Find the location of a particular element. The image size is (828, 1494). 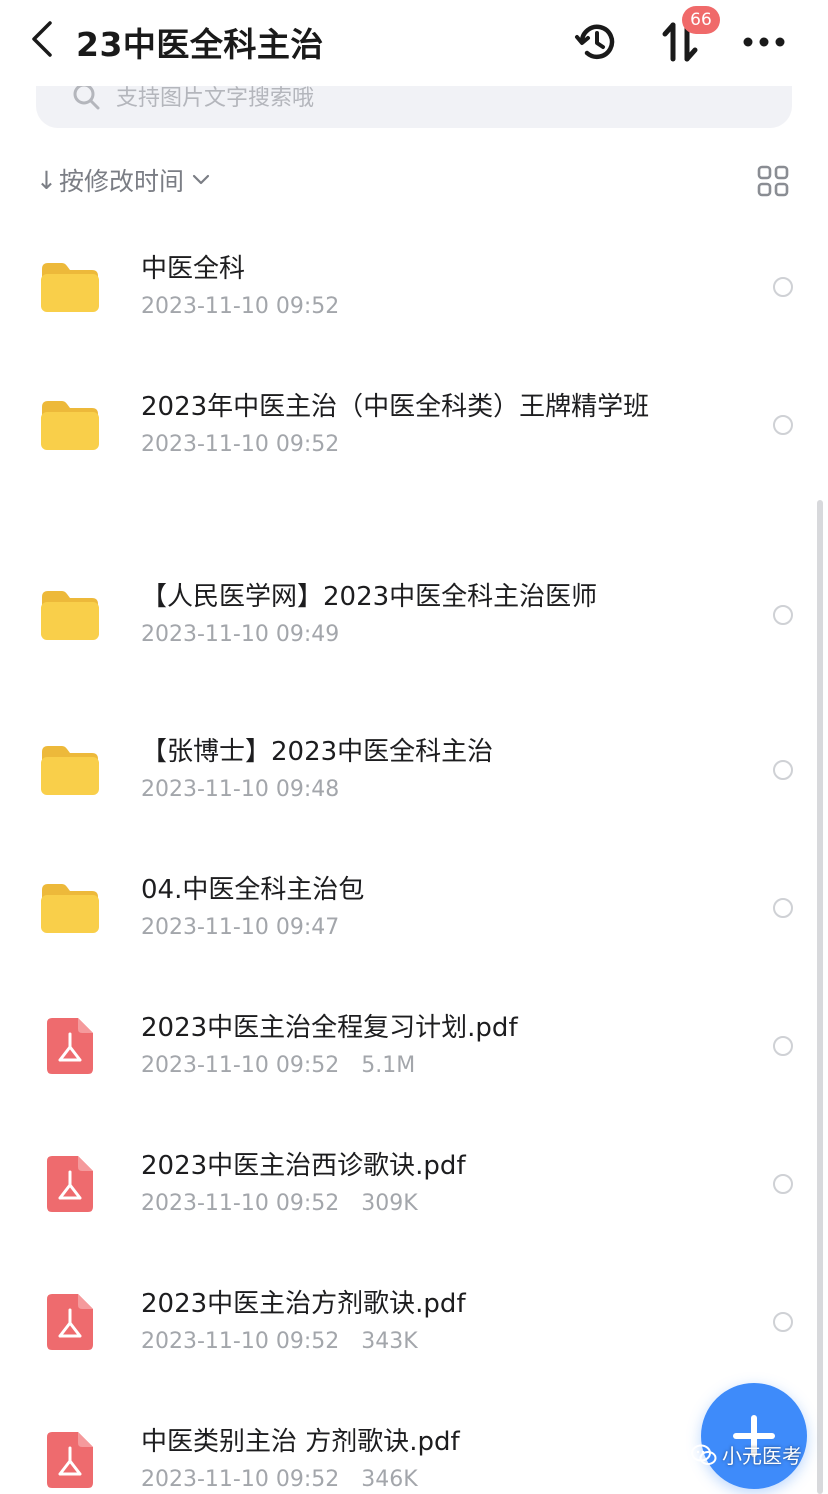

file-name: 2023中医主治全程复习计划.pdf is located at coordinates (329, 1028).